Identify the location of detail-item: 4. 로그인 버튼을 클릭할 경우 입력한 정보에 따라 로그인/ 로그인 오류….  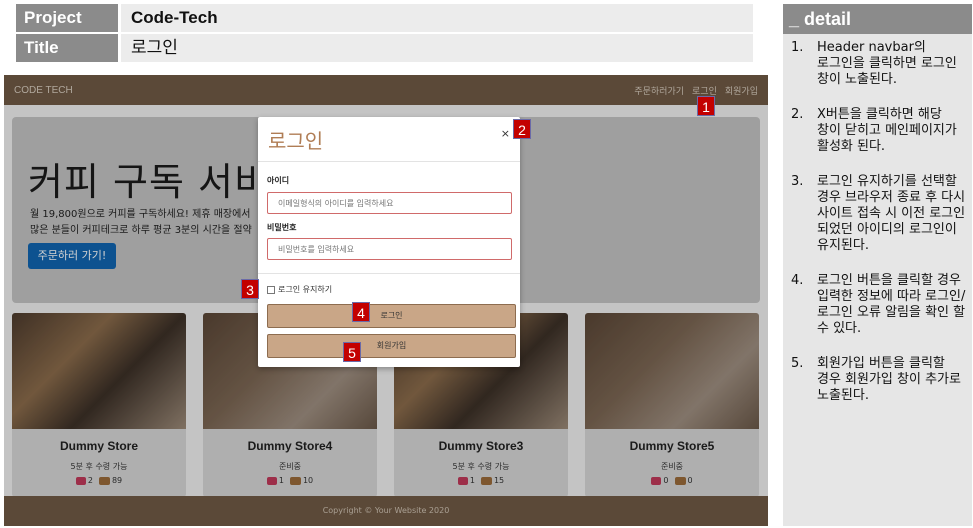
(877, 305).